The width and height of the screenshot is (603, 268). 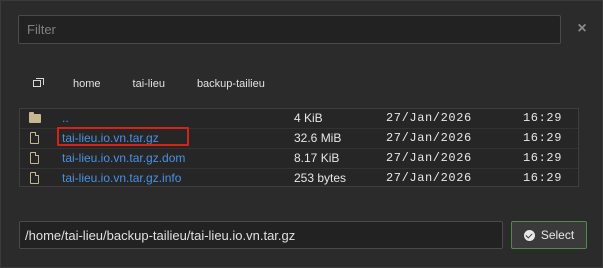 I want to click on breadcrumb-item-home: home, so click(x=87, y=84).